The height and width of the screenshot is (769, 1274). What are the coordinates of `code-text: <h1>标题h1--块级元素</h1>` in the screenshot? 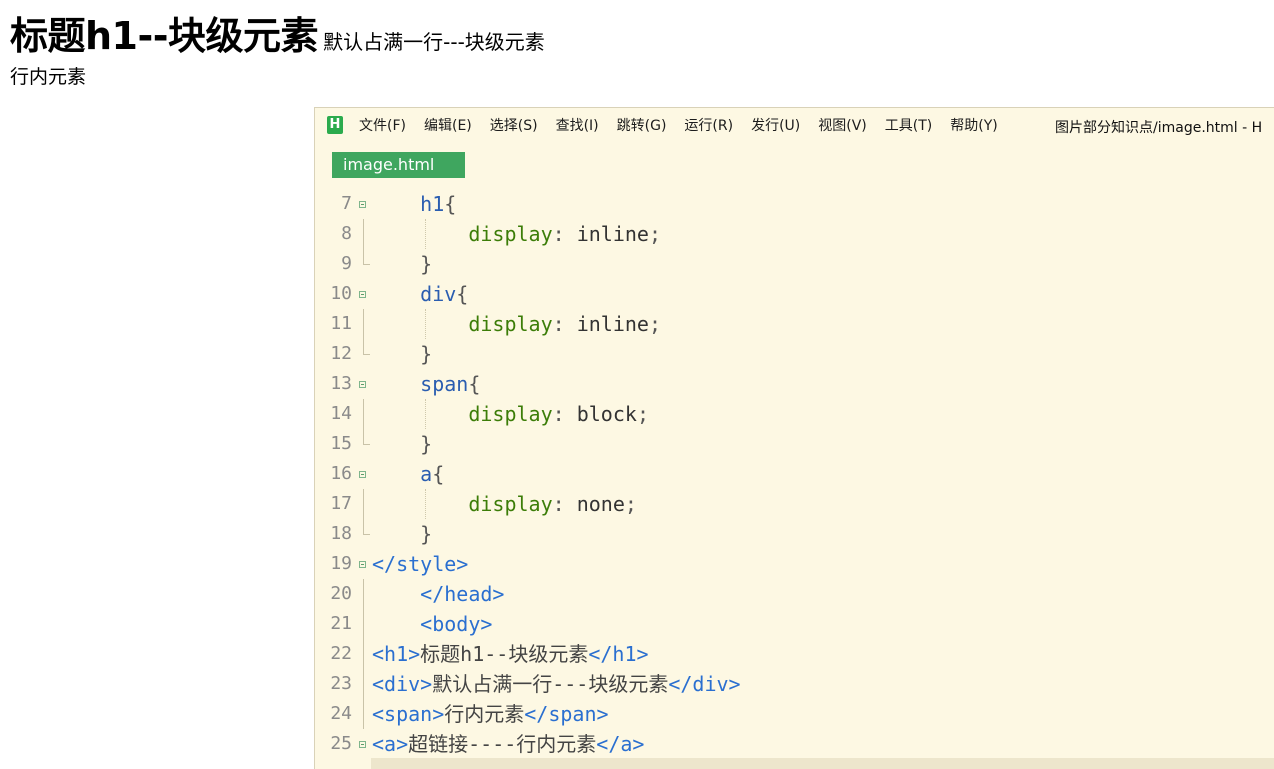 It's located at (510, 654).